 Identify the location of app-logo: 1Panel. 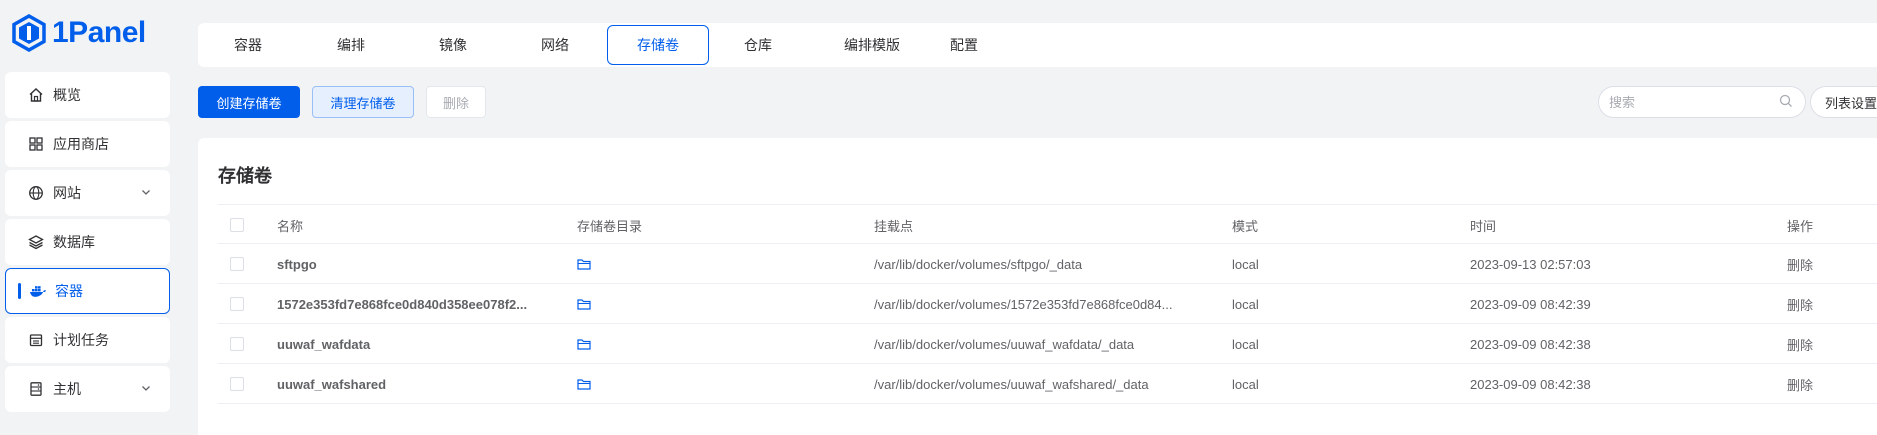
(79, 33).